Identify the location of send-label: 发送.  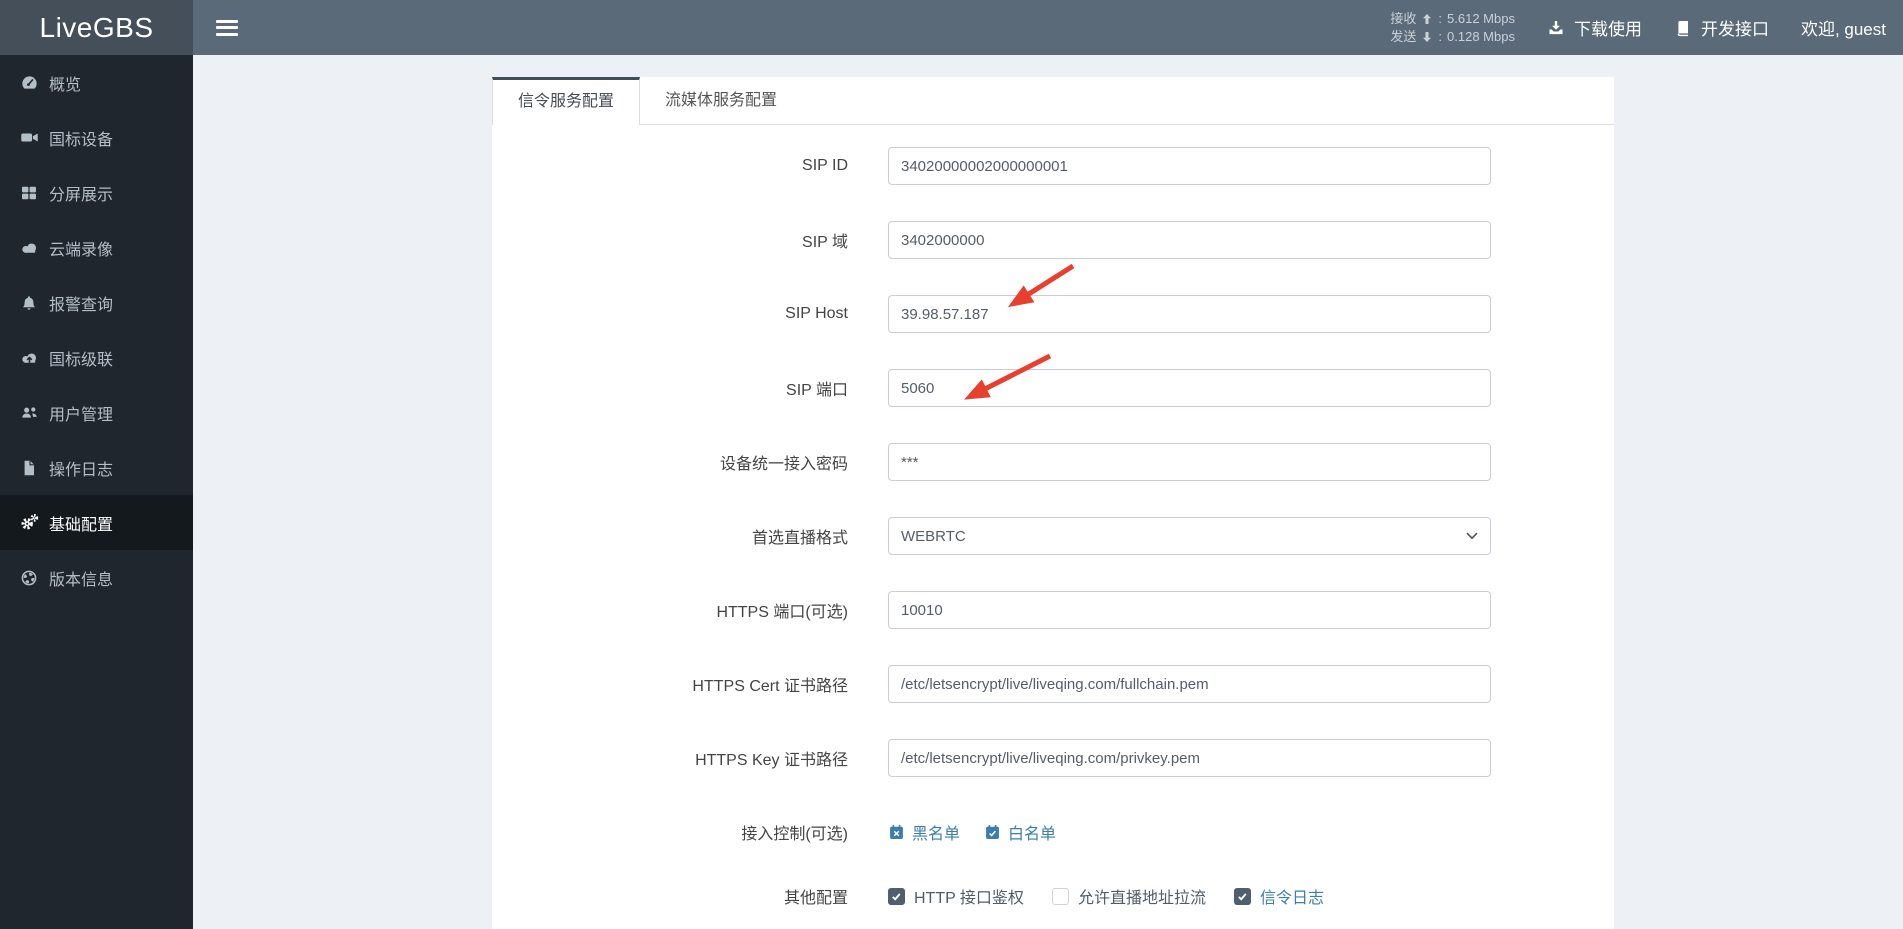
(1403, 36).